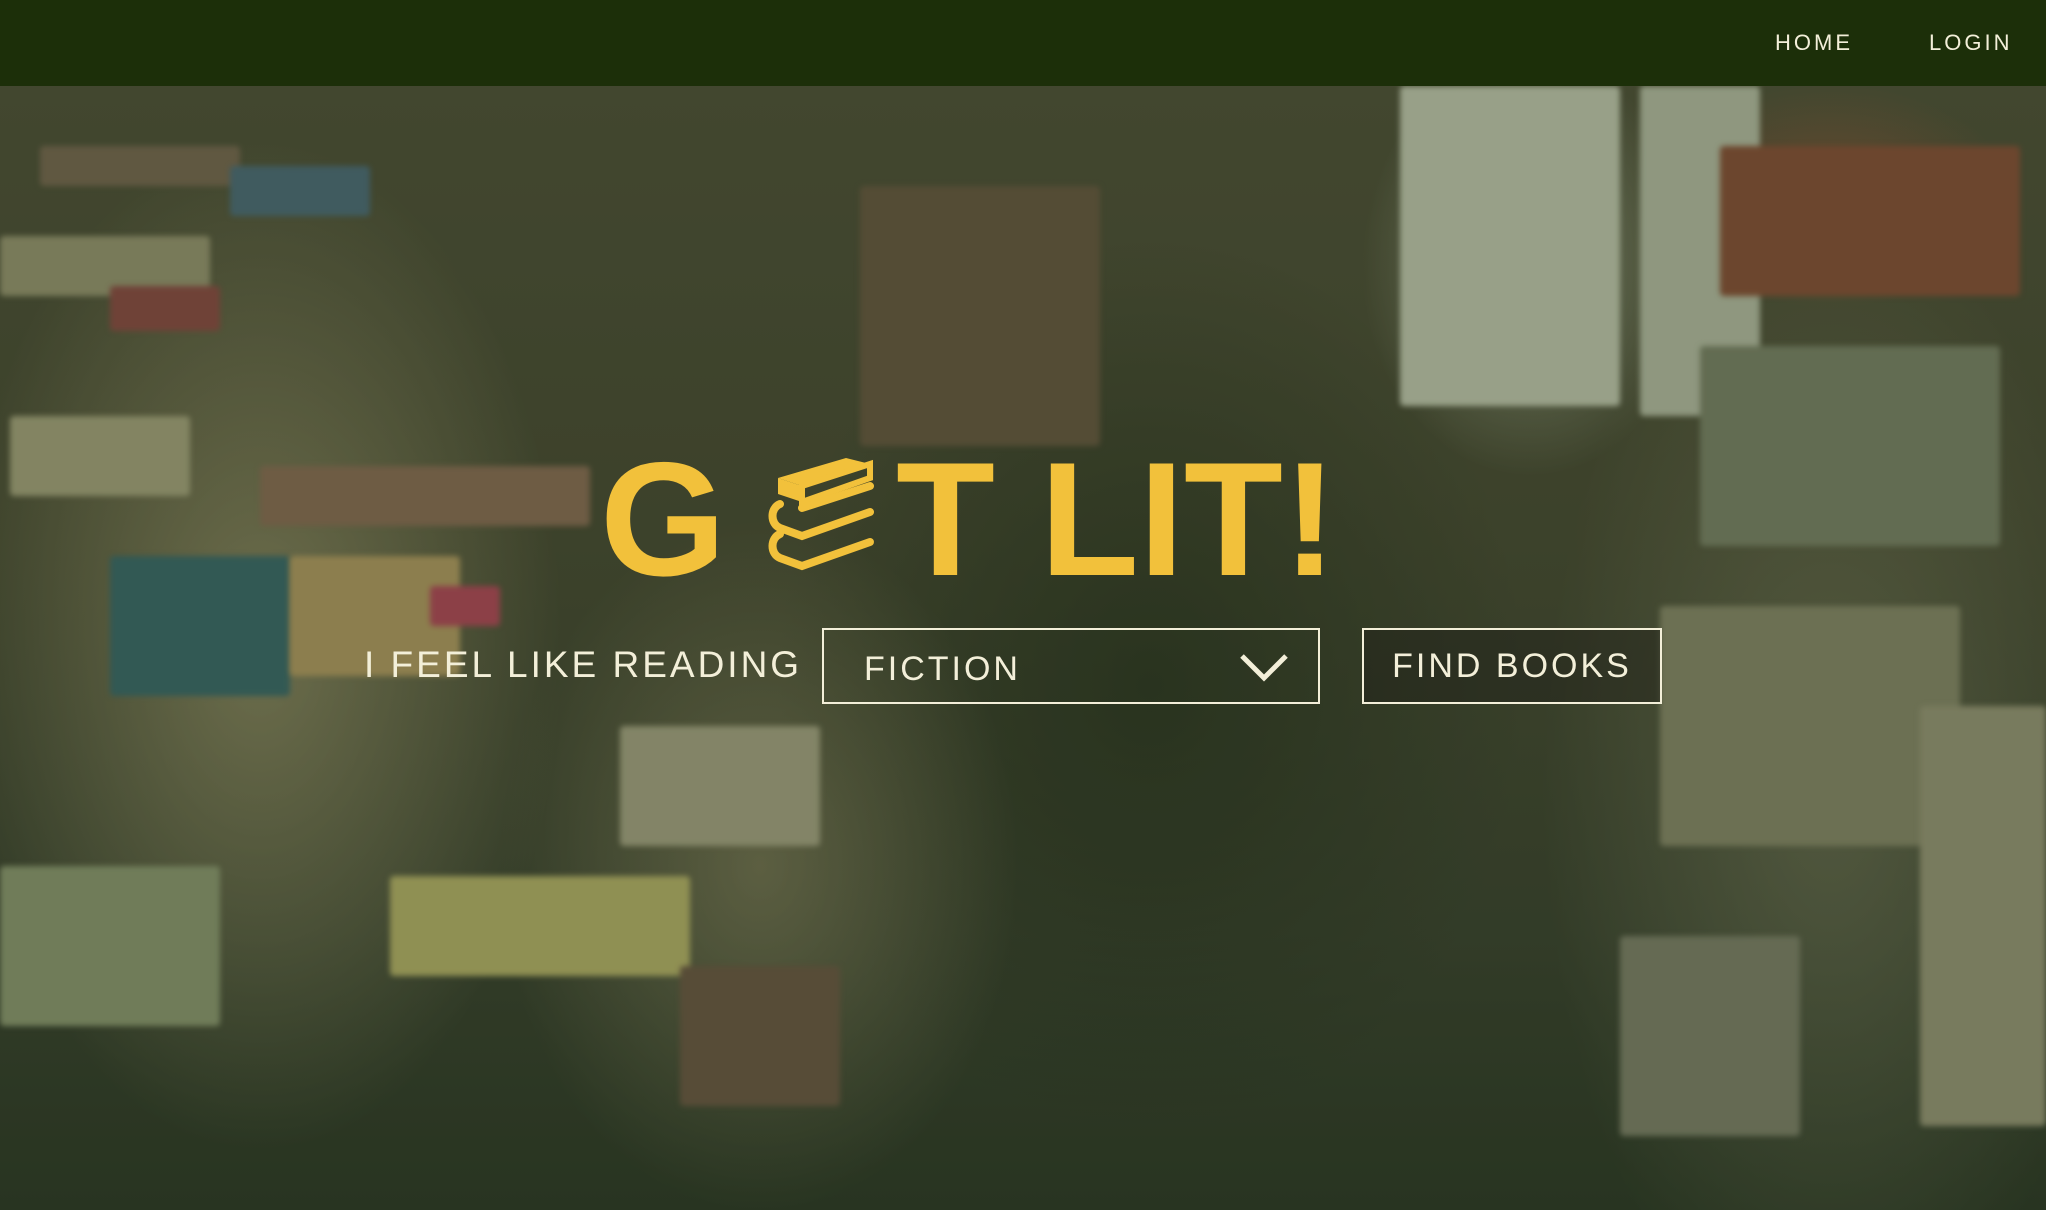 This screenshot has width=2046, height=1210. Describe the element at coordinates (1023, 43) in the screenshot. I see `top-nav: HOME LOGIN` at that location.